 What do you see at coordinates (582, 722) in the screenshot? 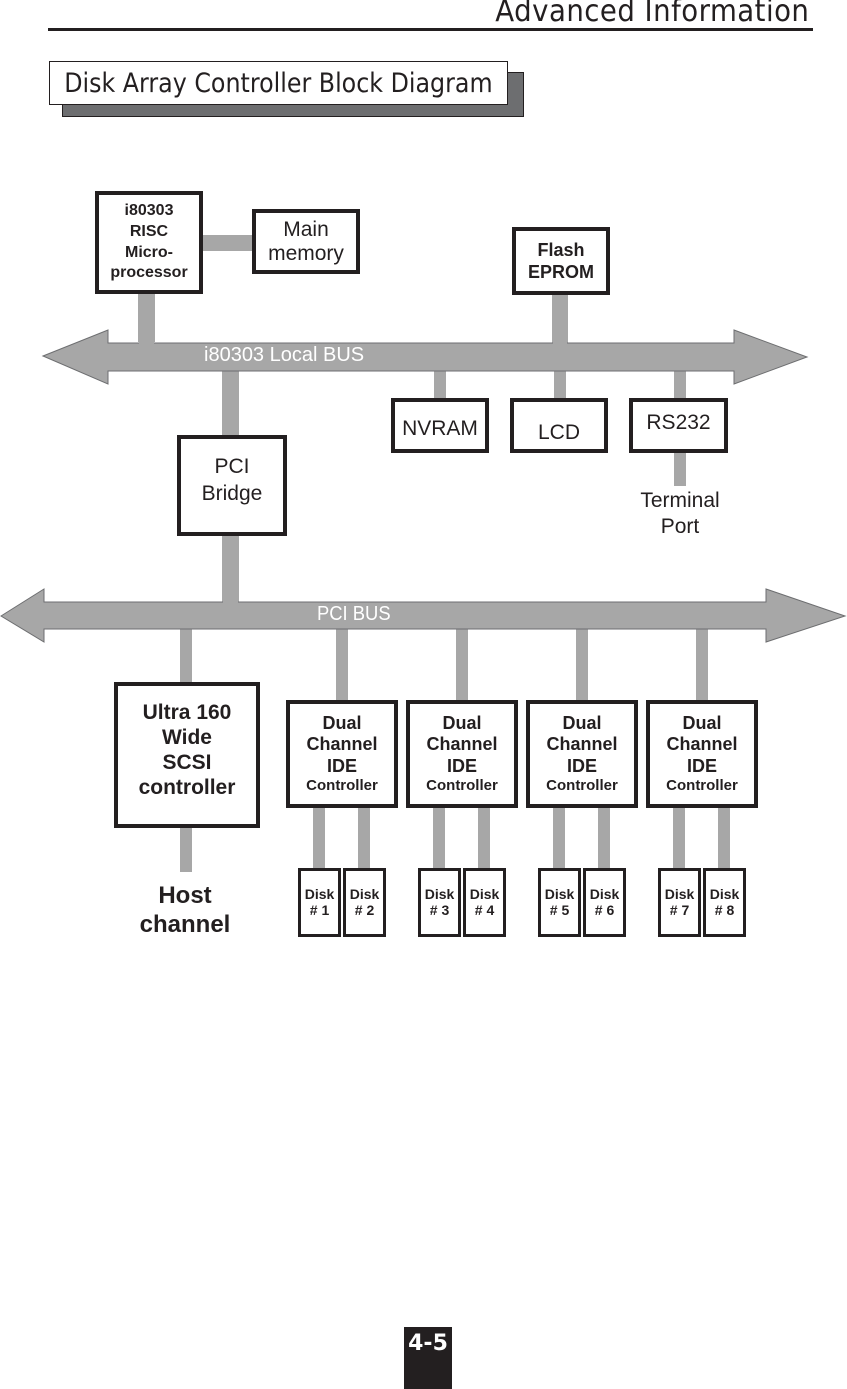
I see `ide-3-line-1: Dual` at bounding box center [582, 722].